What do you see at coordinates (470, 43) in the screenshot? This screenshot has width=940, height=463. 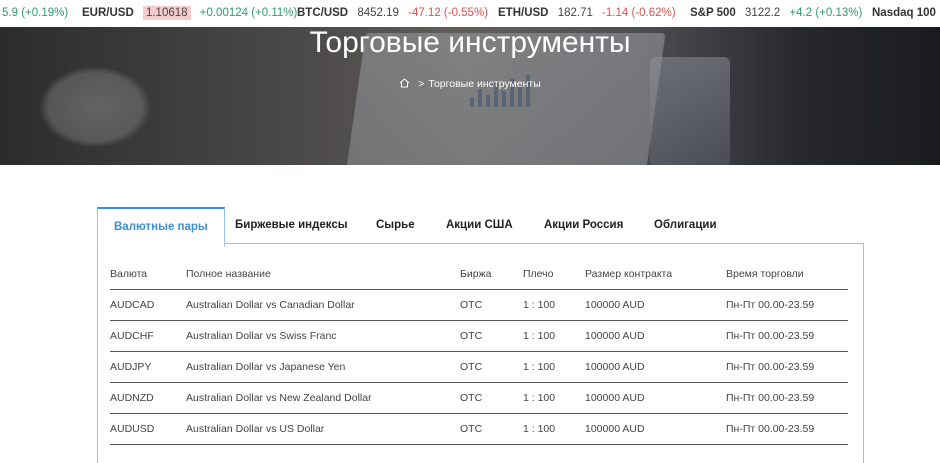 I see `page-title: Торговые инструменты` at bounding box center [470, 43].